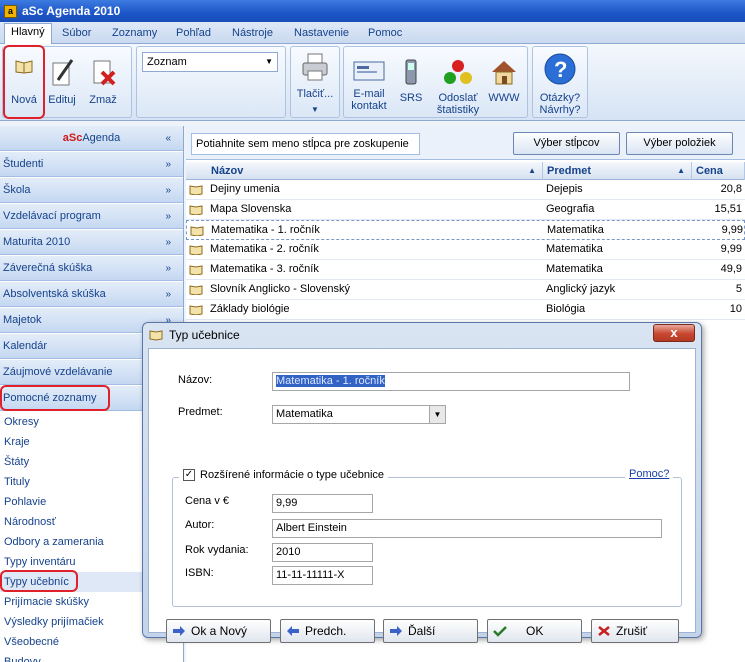  I want to click on chevron-down-icon: ▼, so click(269, 61).